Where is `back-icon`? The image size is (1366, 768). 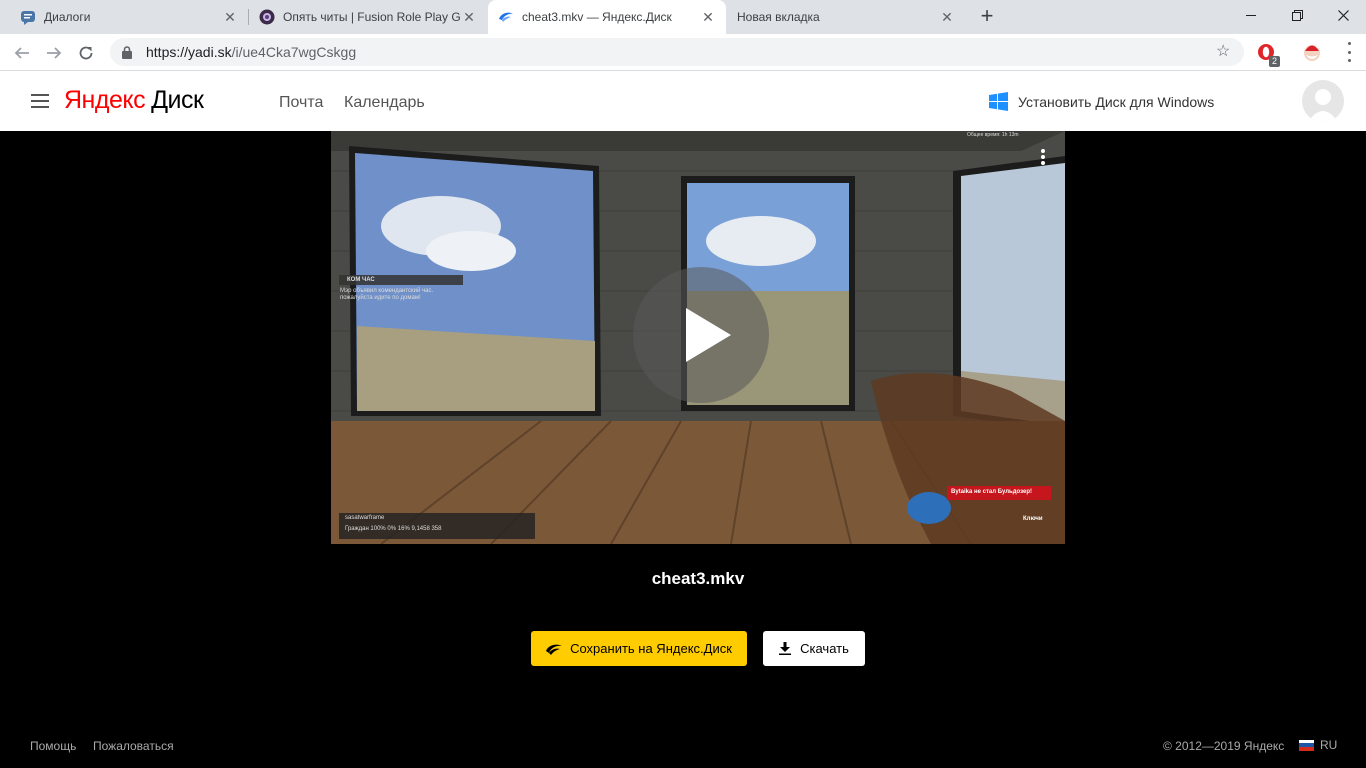 back-icon is located at coordinates (22, 53).